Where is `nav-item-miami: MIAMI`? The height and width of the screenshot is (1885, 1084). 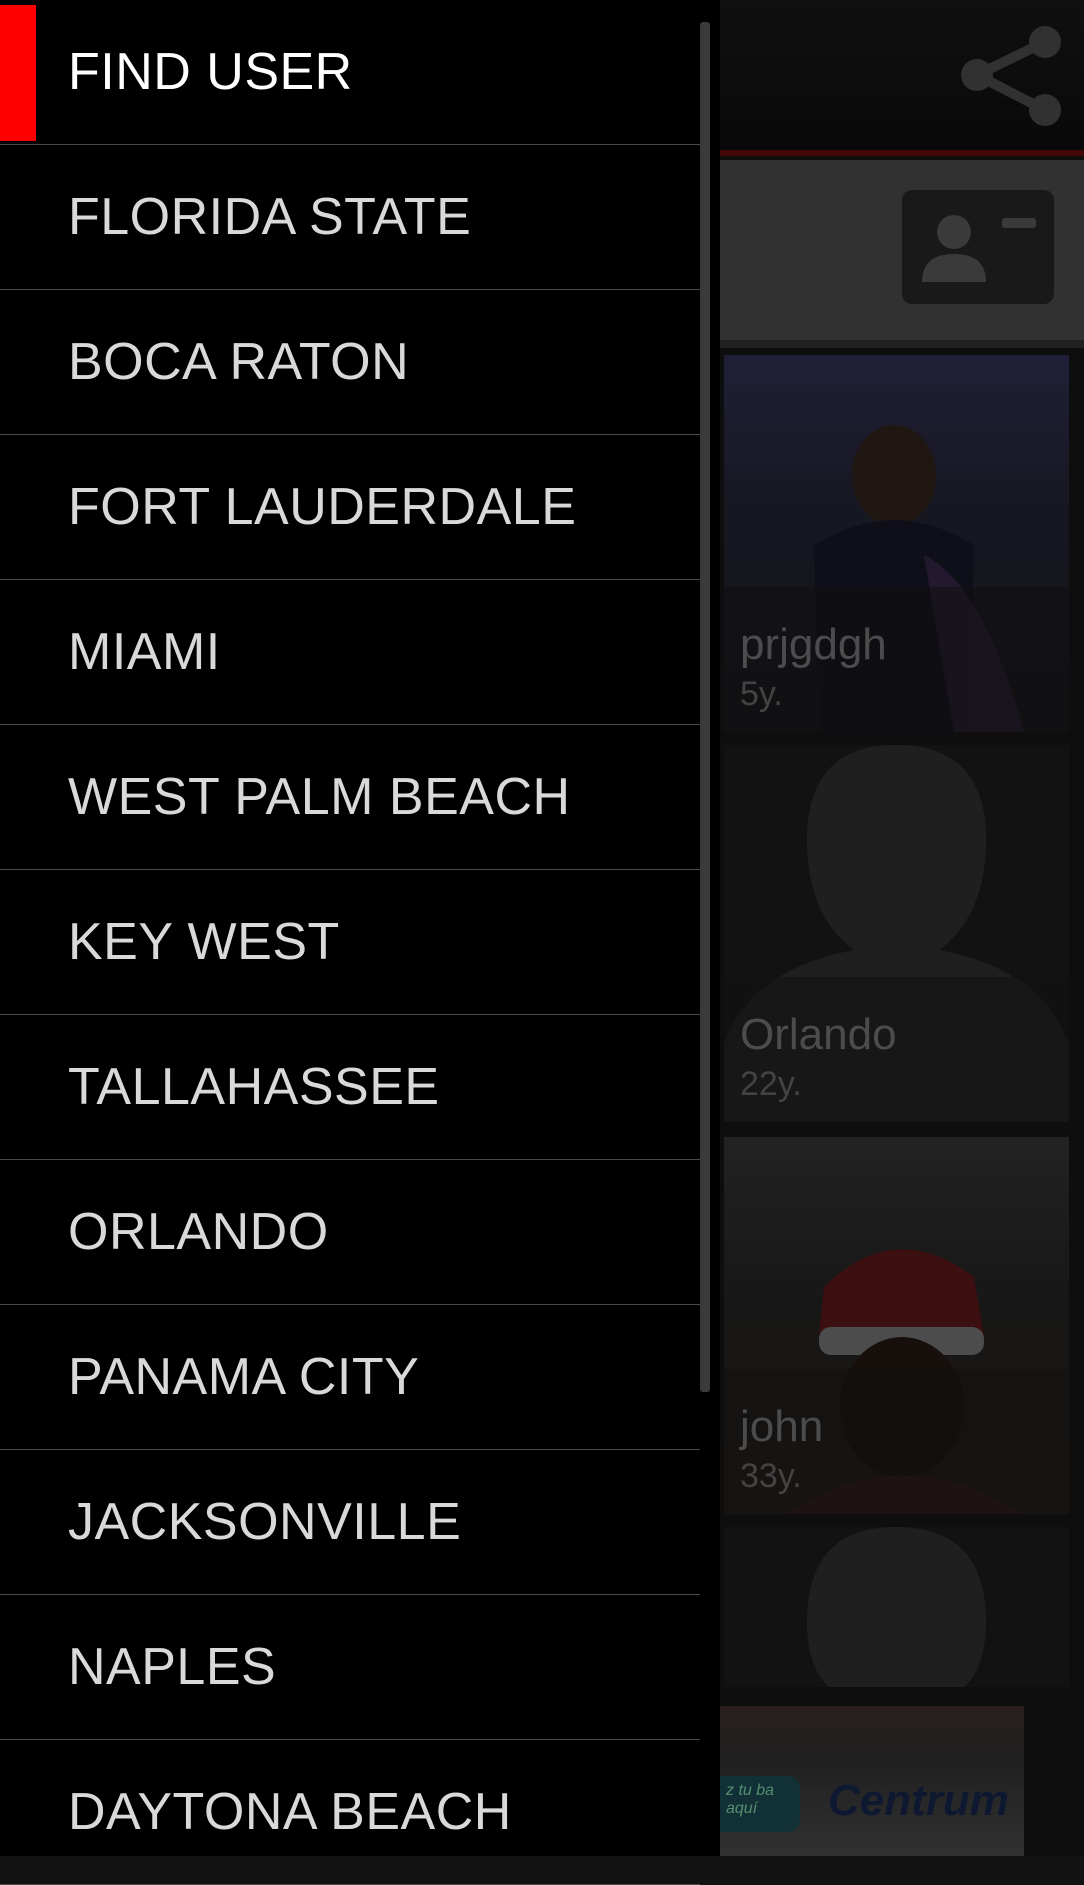
nav-item-miami: MIAMI is located at coordinates (350, 652).